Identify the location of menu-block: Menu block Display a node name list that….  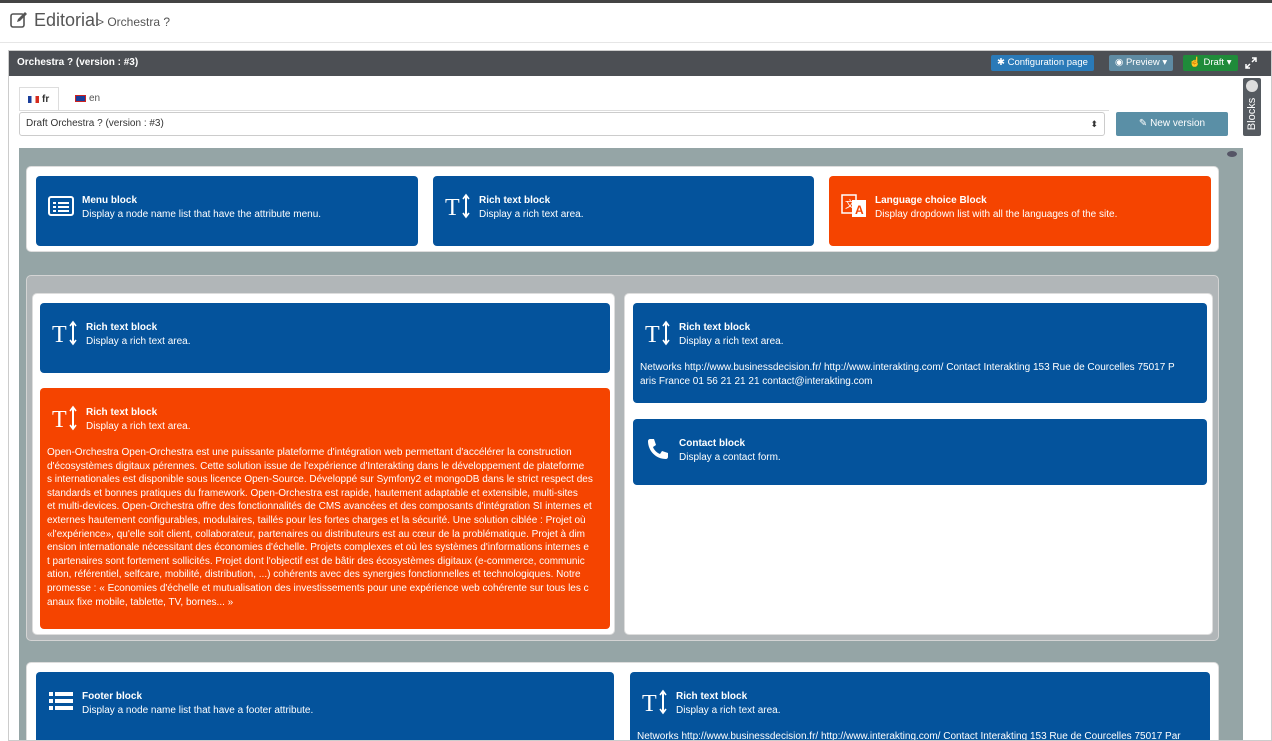
(227, 211).